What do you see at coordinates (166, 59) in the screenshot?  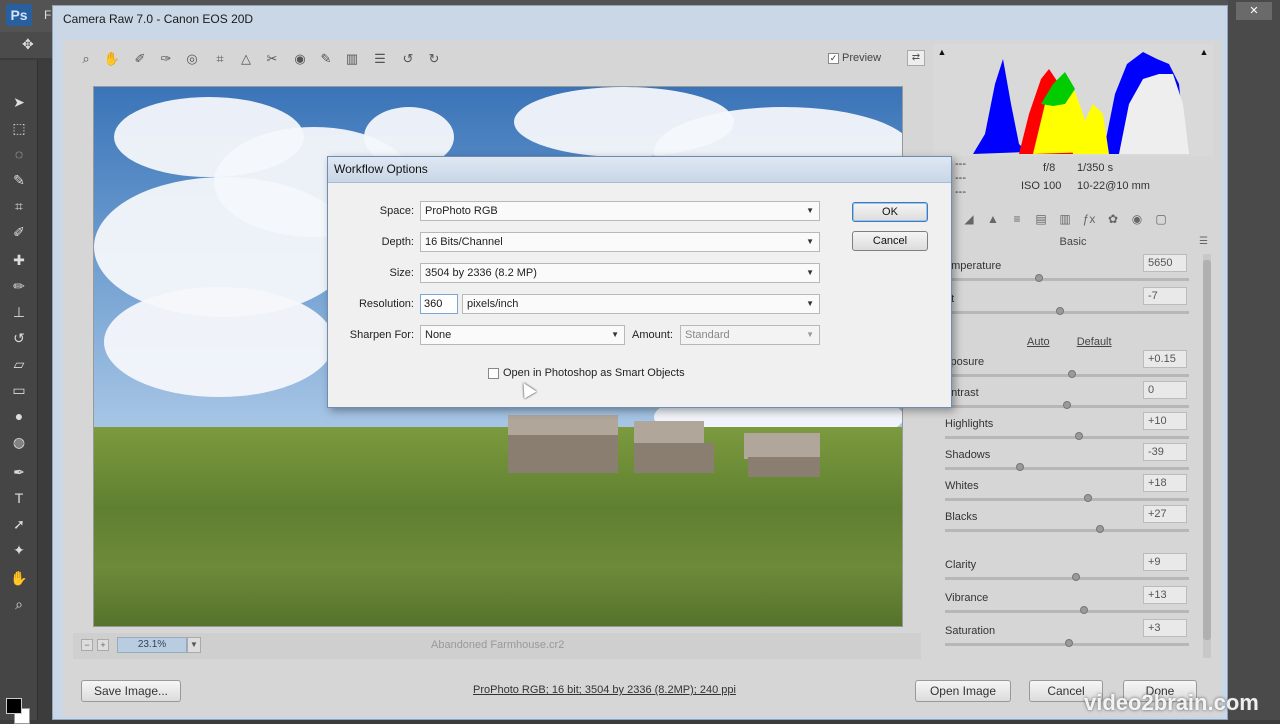 I see `color-sampler-icon: ✑` at bounding box center [166, 59].